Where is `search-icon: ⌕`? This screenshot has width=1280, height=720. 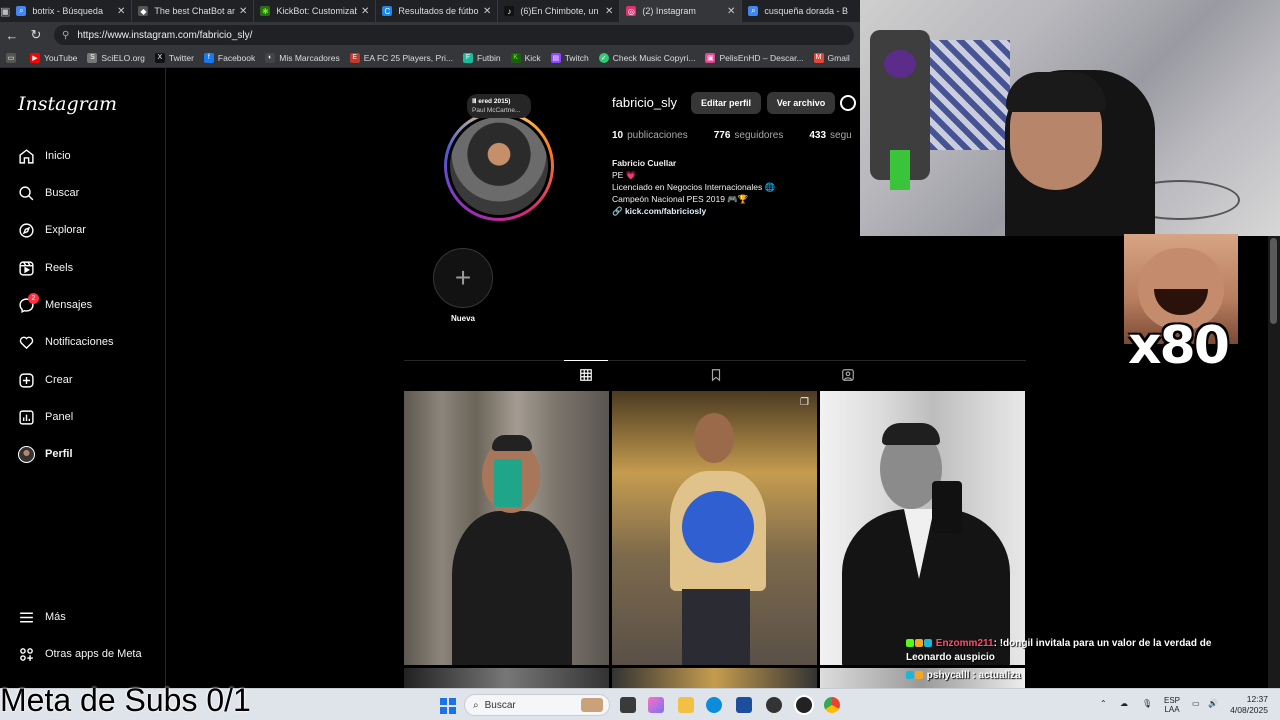 search-icon: ⌕ is located at coordinates (21, 11).